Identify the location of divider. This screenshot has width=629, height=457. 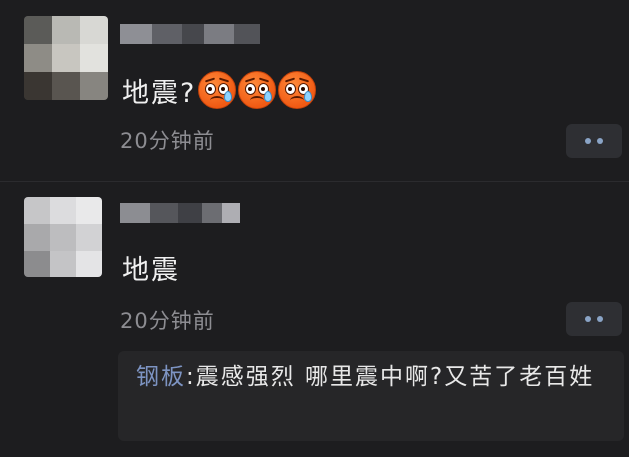
(314, 181).